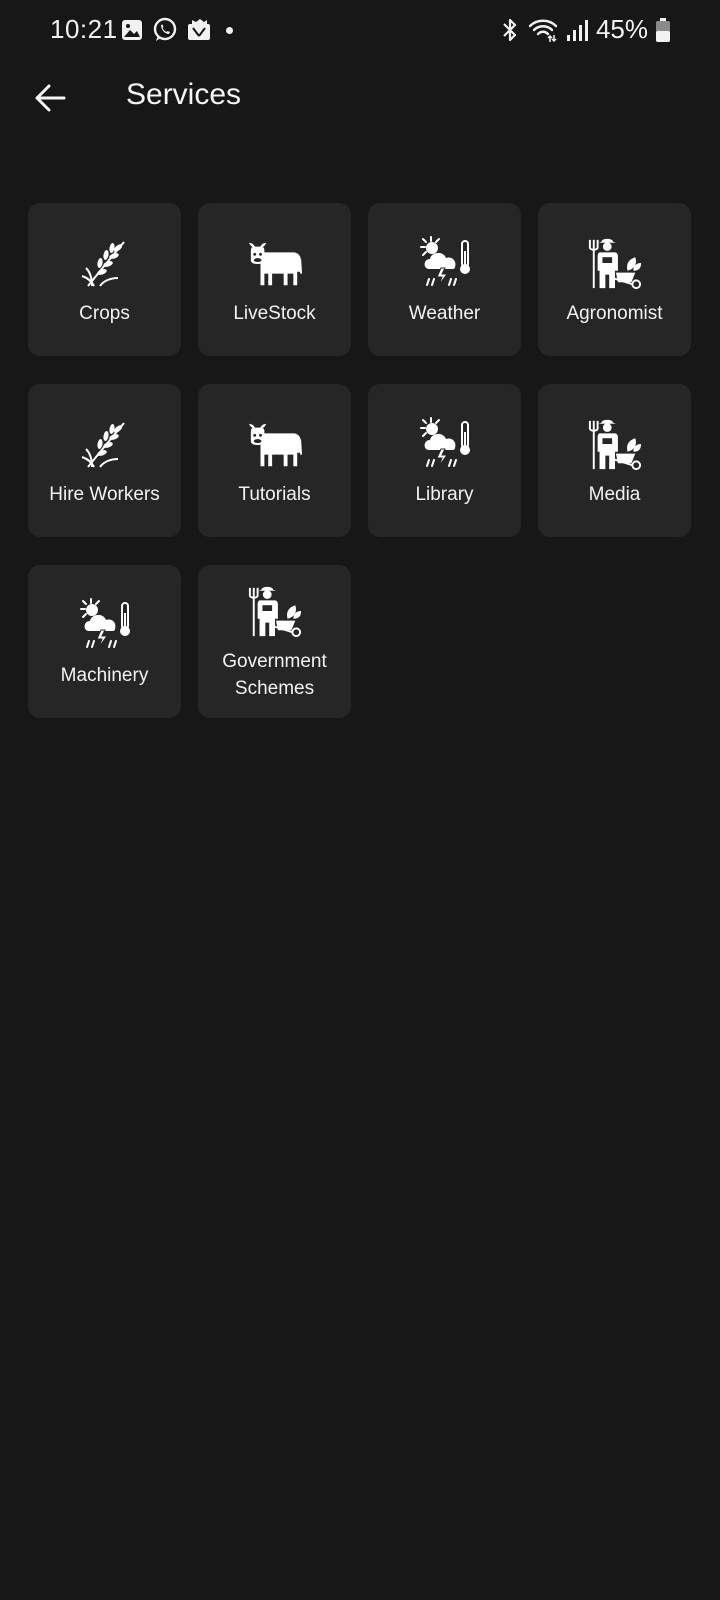 This screenshot has width=720, height=1600. I want to click on service-tile-crops: Crops, so click(104, 279).